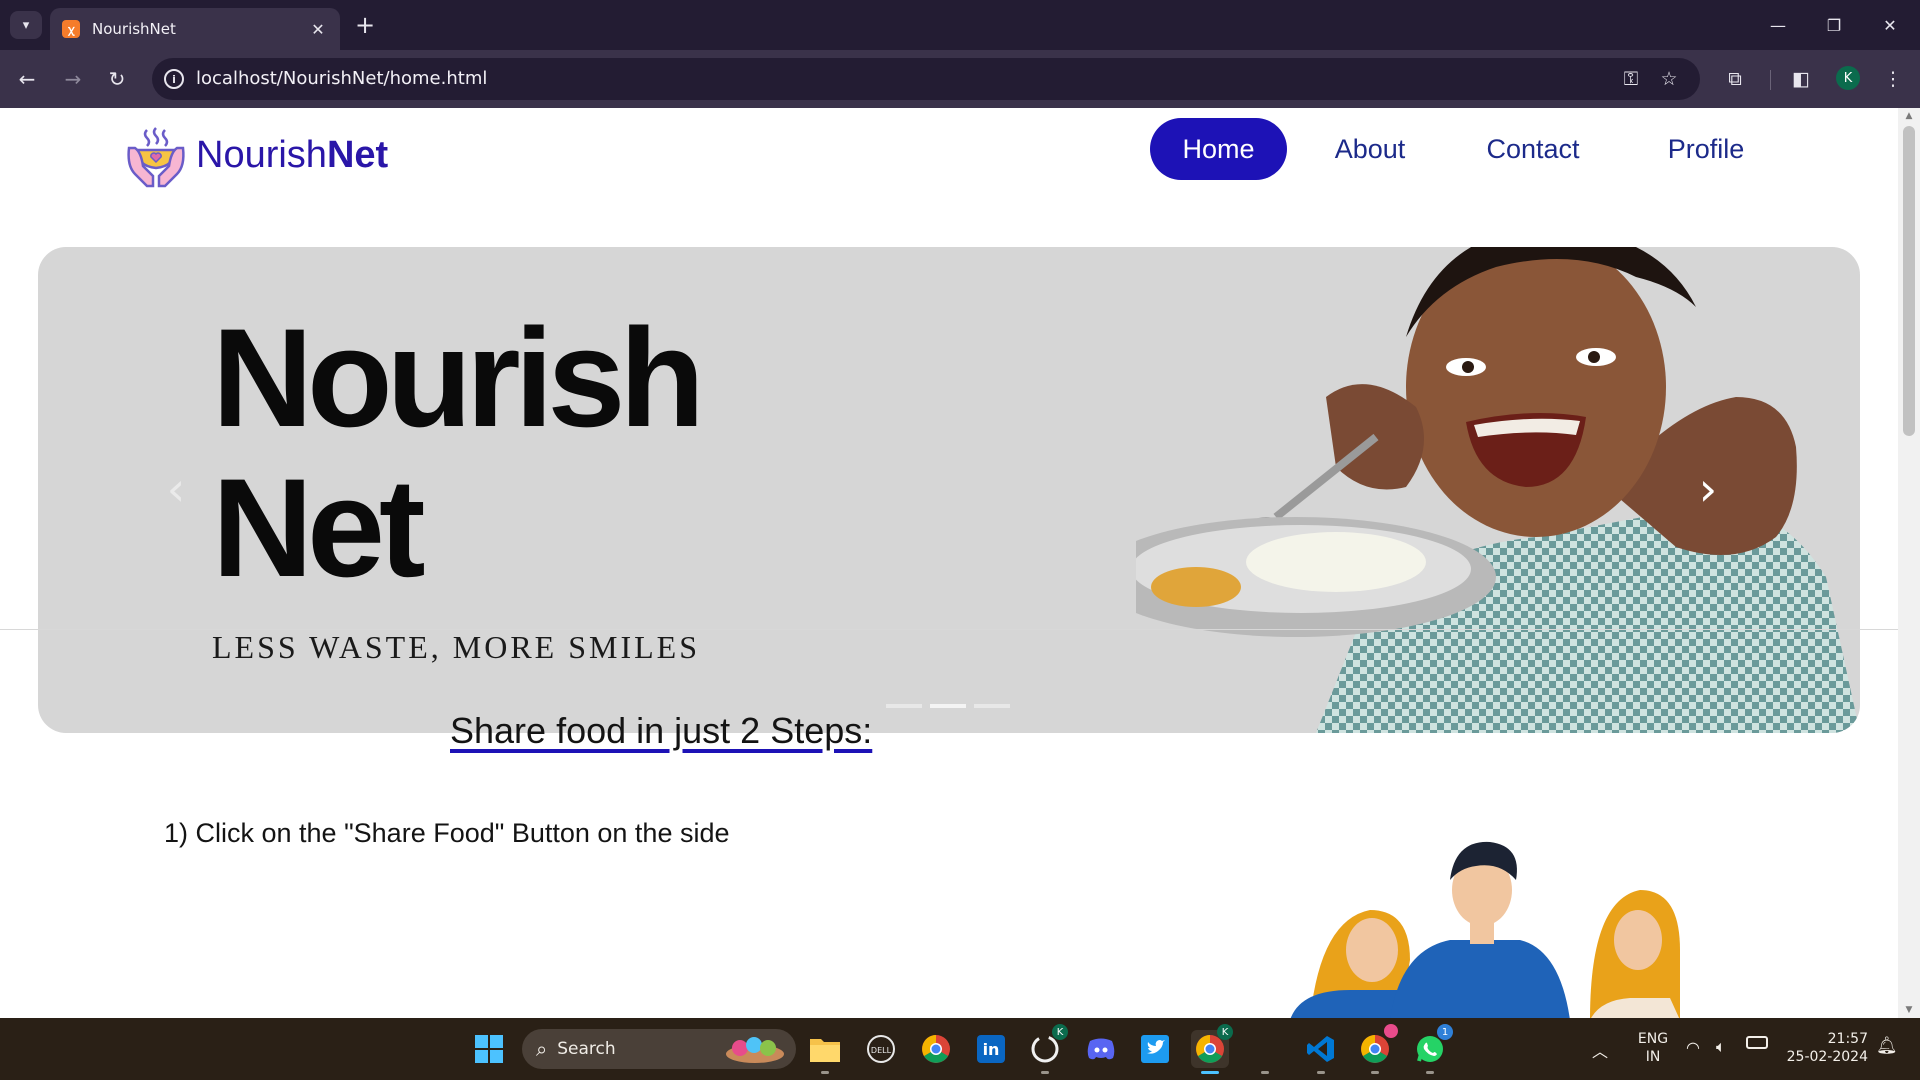  I want to click on carousel-next-chevron-icon: ›, so click(1708, 489).